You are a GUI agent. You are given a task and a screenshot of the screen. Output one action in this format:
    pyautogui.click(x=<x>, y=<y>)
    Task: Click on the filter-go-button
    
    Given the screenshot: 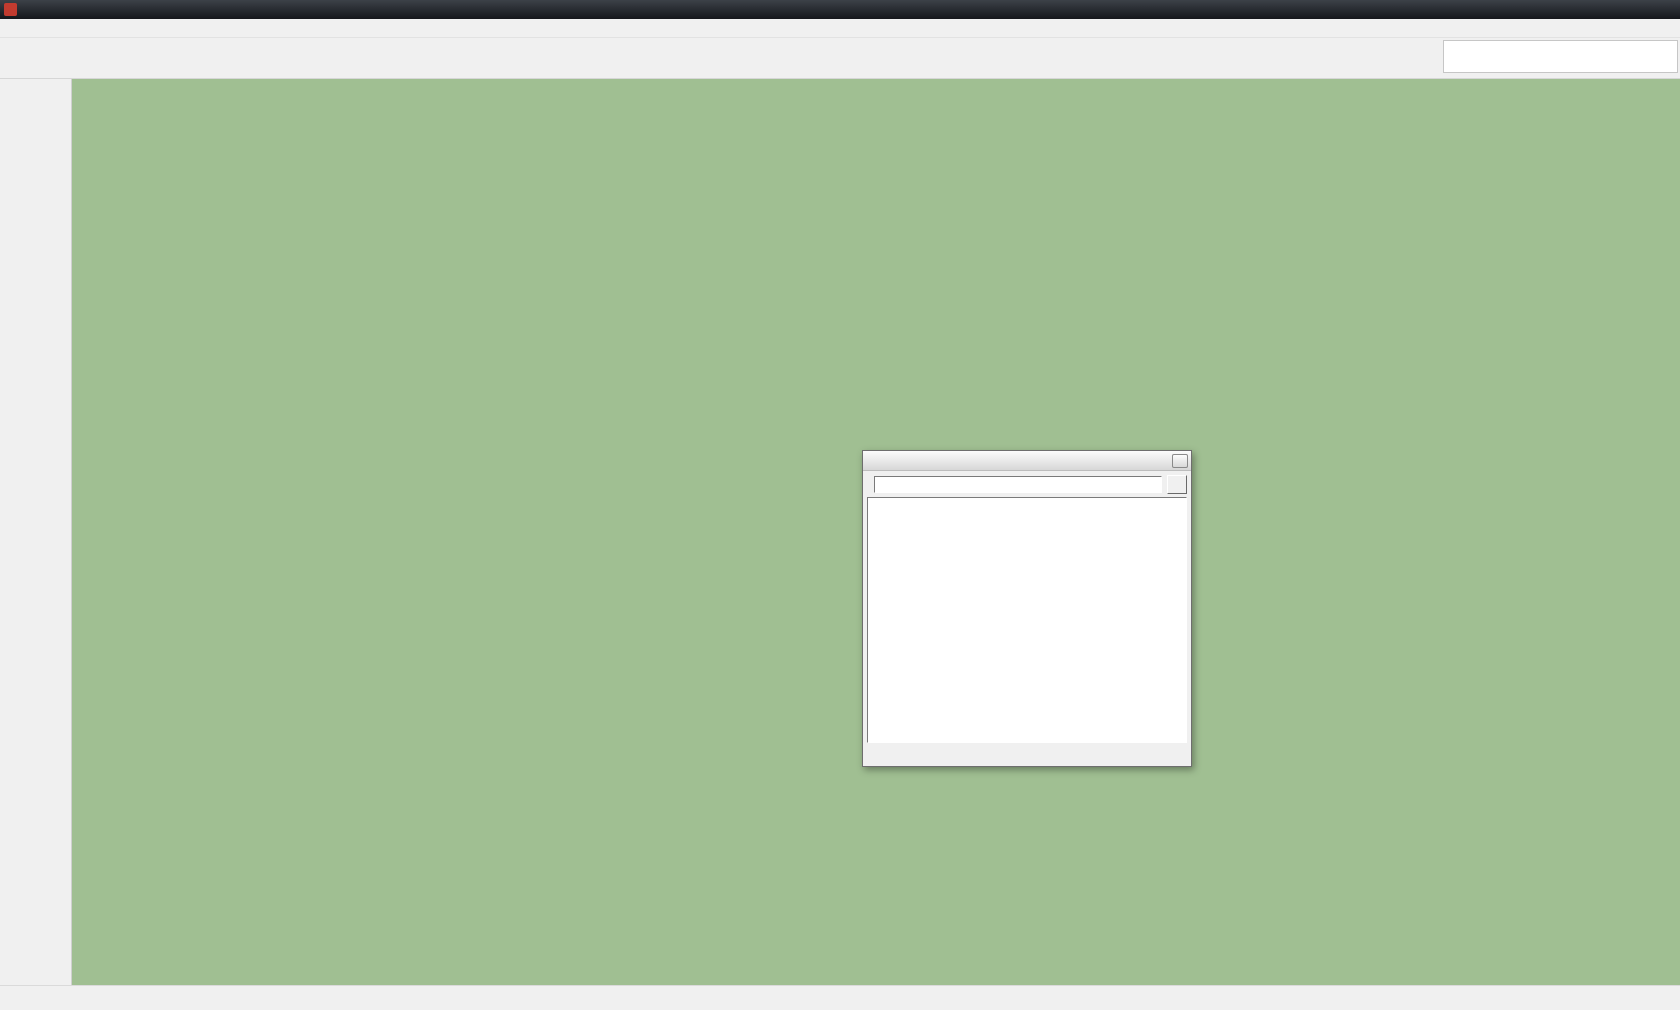 What is the action you would take?
    pyautogui.click(x=1177, y=484)
    